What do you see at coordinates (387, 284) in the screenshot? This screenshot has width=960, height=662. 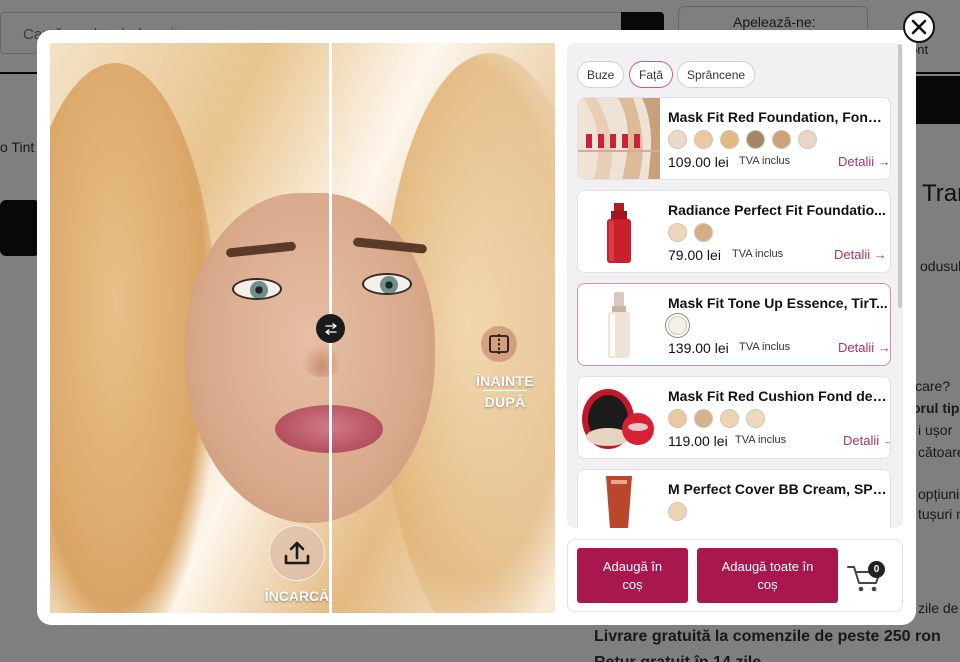 I see `photo-eye-right` at bounding box center [387, 284].